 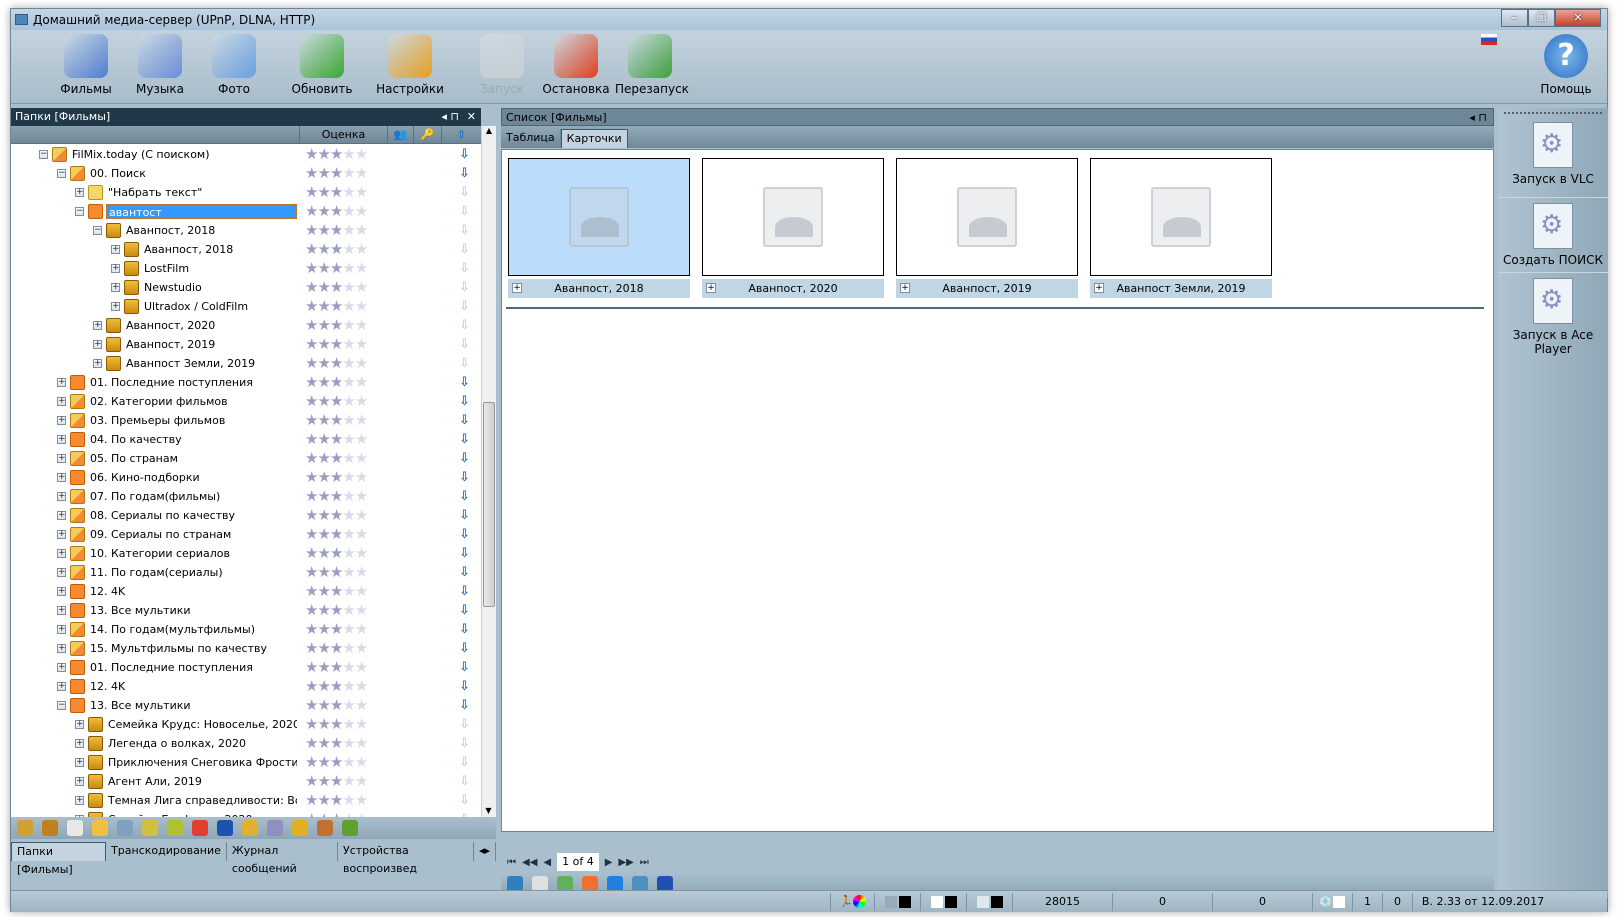 What do you see at coordinates (987, 228) in the screenshot?
I see `media-card: + Аванпост, 2019` at bounding box center [987, 228].